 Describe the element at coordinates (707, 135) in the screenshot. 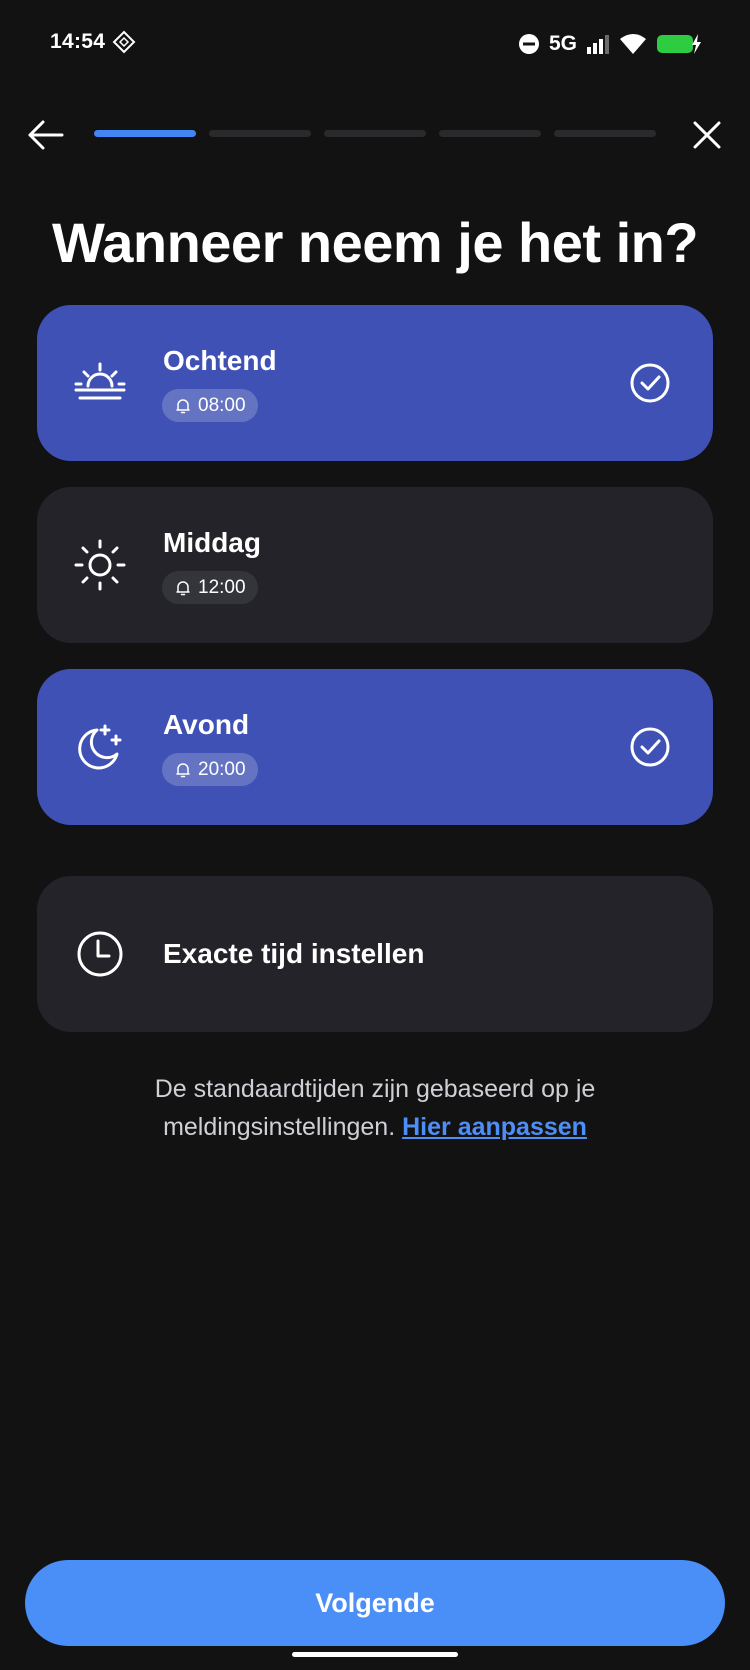

I see `close-button` at that location.